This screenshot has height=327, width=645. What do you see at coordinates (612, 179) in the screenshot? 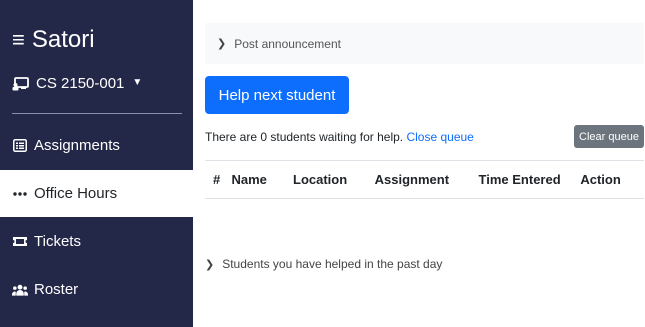
I see `column-header-action: Action` at bounding box center [612, 179].